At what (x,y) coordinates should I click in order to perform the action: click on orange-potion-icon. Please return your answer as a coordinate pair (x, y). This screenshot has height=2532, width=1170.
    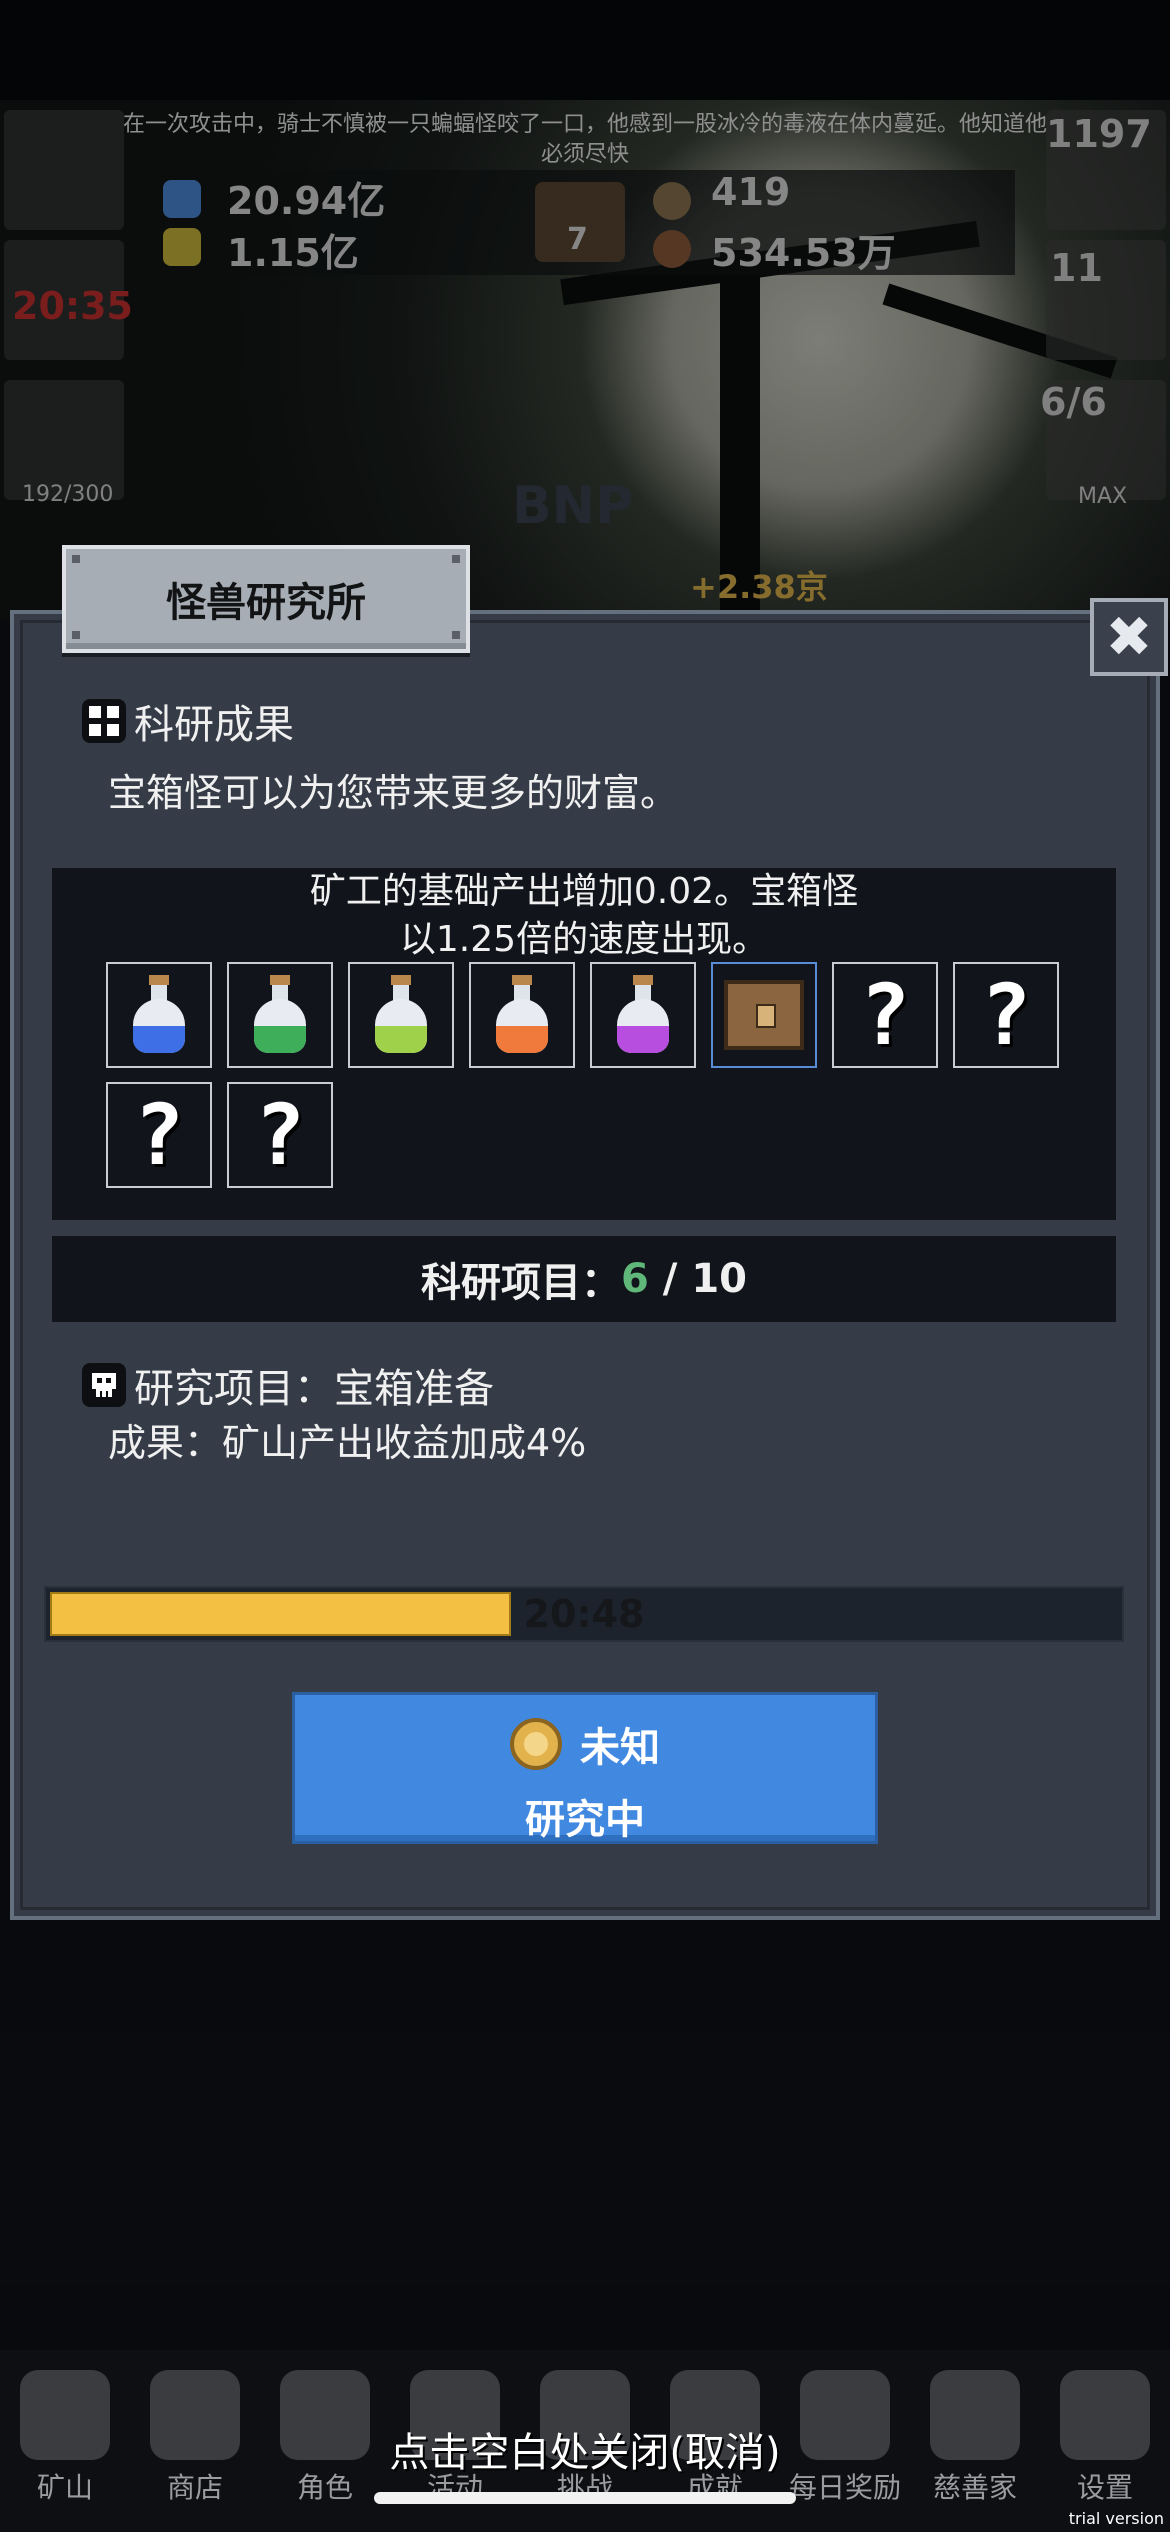
    Looking at the image, I should click on (522, 1015).